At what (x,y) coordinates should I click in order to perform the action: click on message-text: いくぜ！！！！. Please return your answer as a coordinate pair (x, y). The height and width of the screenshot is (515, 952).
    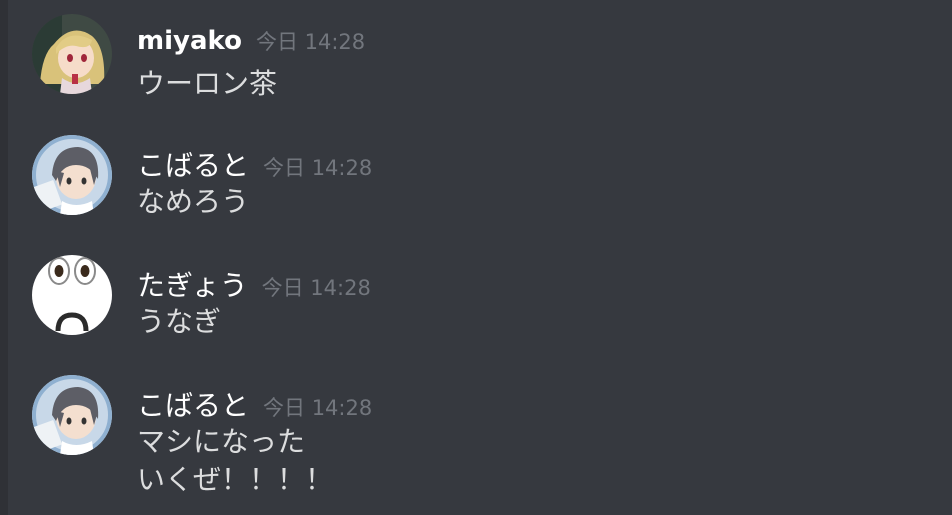
    Looking at the image, I should click on (235, 479).